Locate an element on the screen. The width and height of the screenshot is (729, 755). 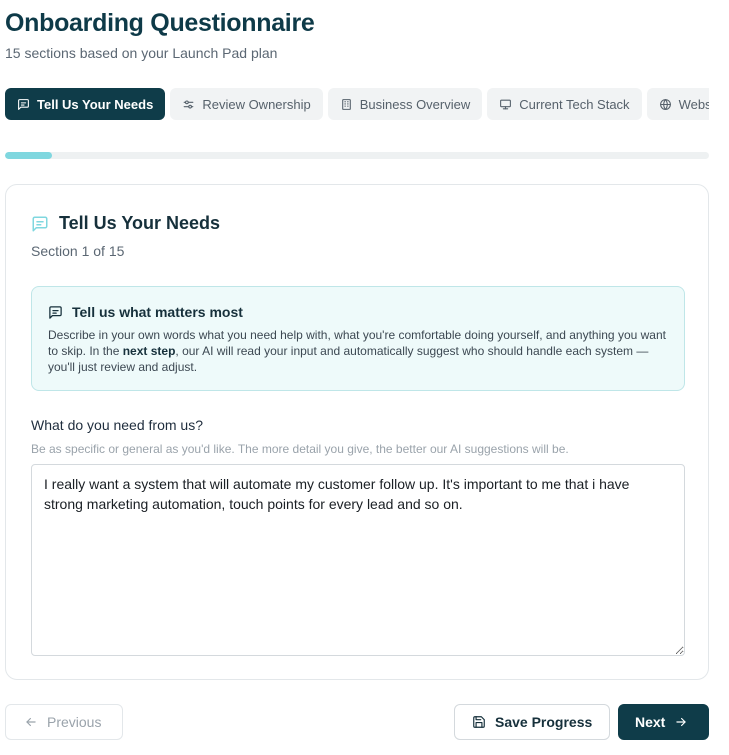
progress-fill is located at coordinates (28, 155).